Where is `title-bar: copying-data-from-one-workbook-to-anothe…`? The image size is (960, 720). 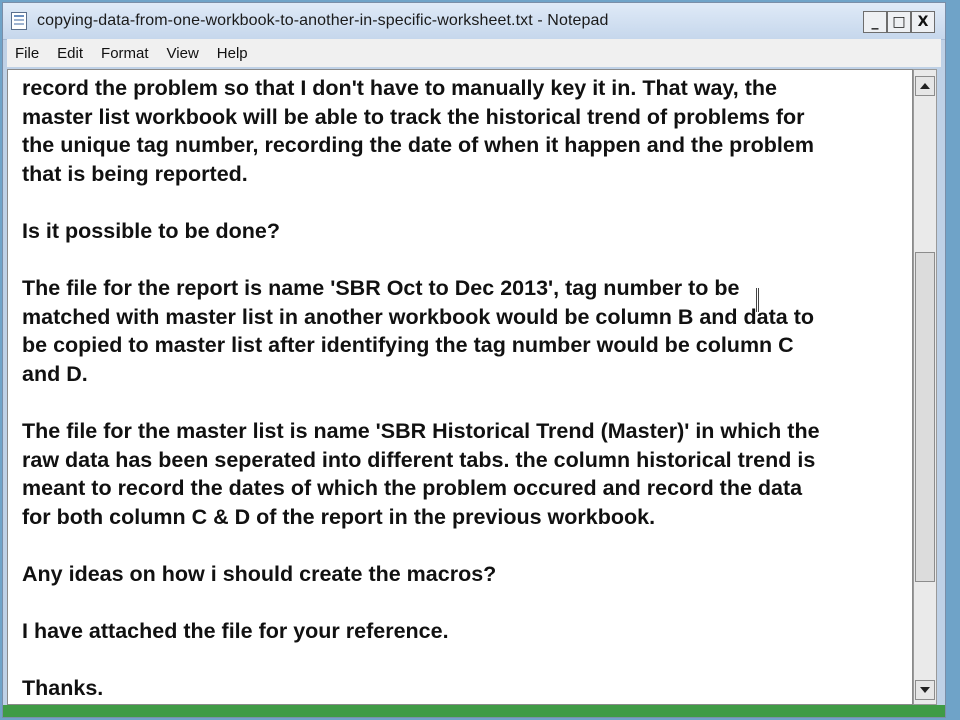 title-bar: copying-data-from-one-workbook-to-anothe… is located at coordinates (474, 21).